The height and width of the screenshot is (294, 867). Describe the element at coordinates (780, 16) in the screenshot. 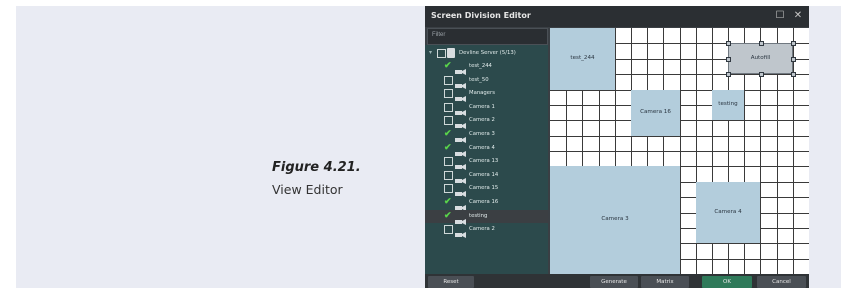

I see `maximize-icon: ☐` at that location.